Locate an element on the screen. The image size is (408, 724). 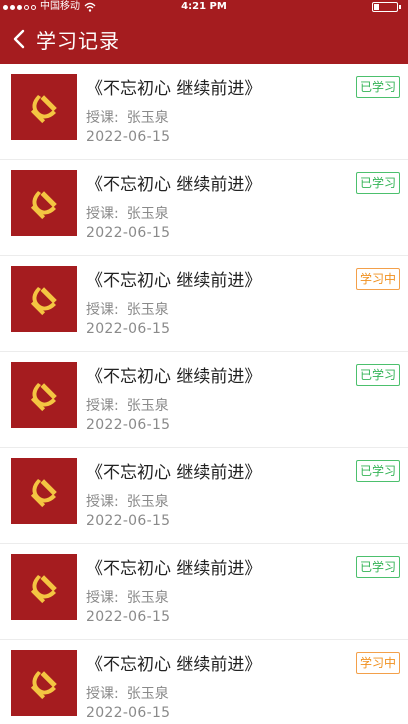
battery-icon is located at coordinates (386, 7).